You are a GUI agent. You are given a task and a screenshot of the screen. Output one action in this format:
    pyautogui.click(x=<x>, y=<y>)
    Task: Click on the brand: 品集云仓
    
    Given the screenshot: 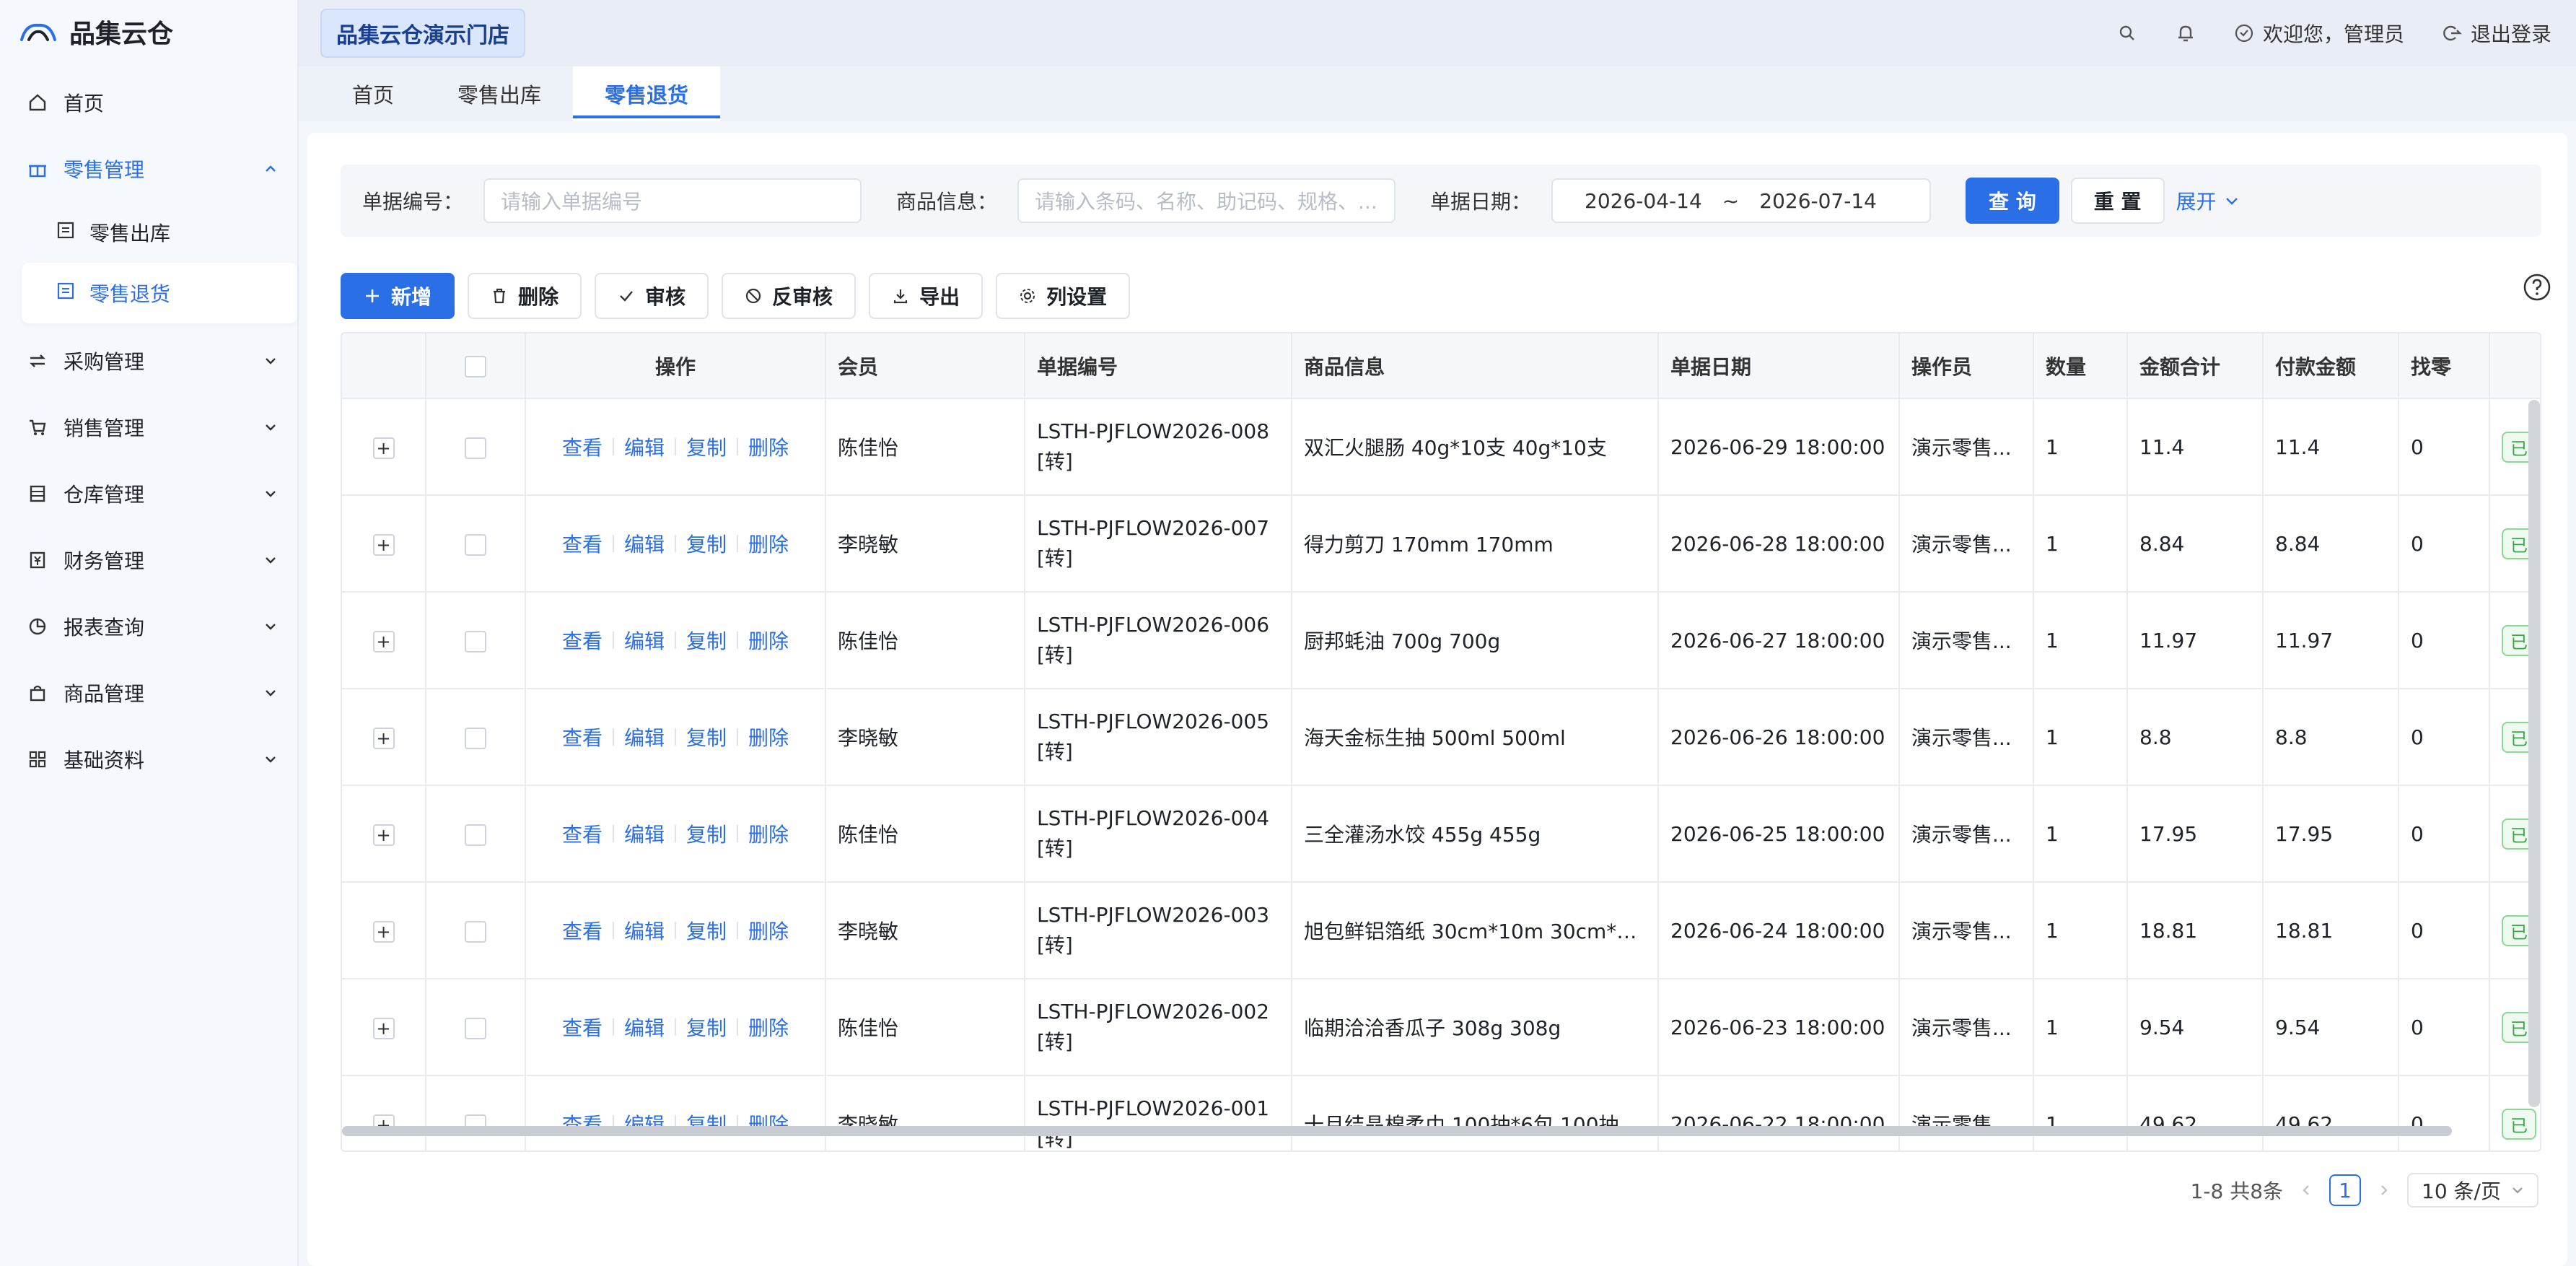 What is the action you would take?
    pyautogui.click(x=148, y=32)
    